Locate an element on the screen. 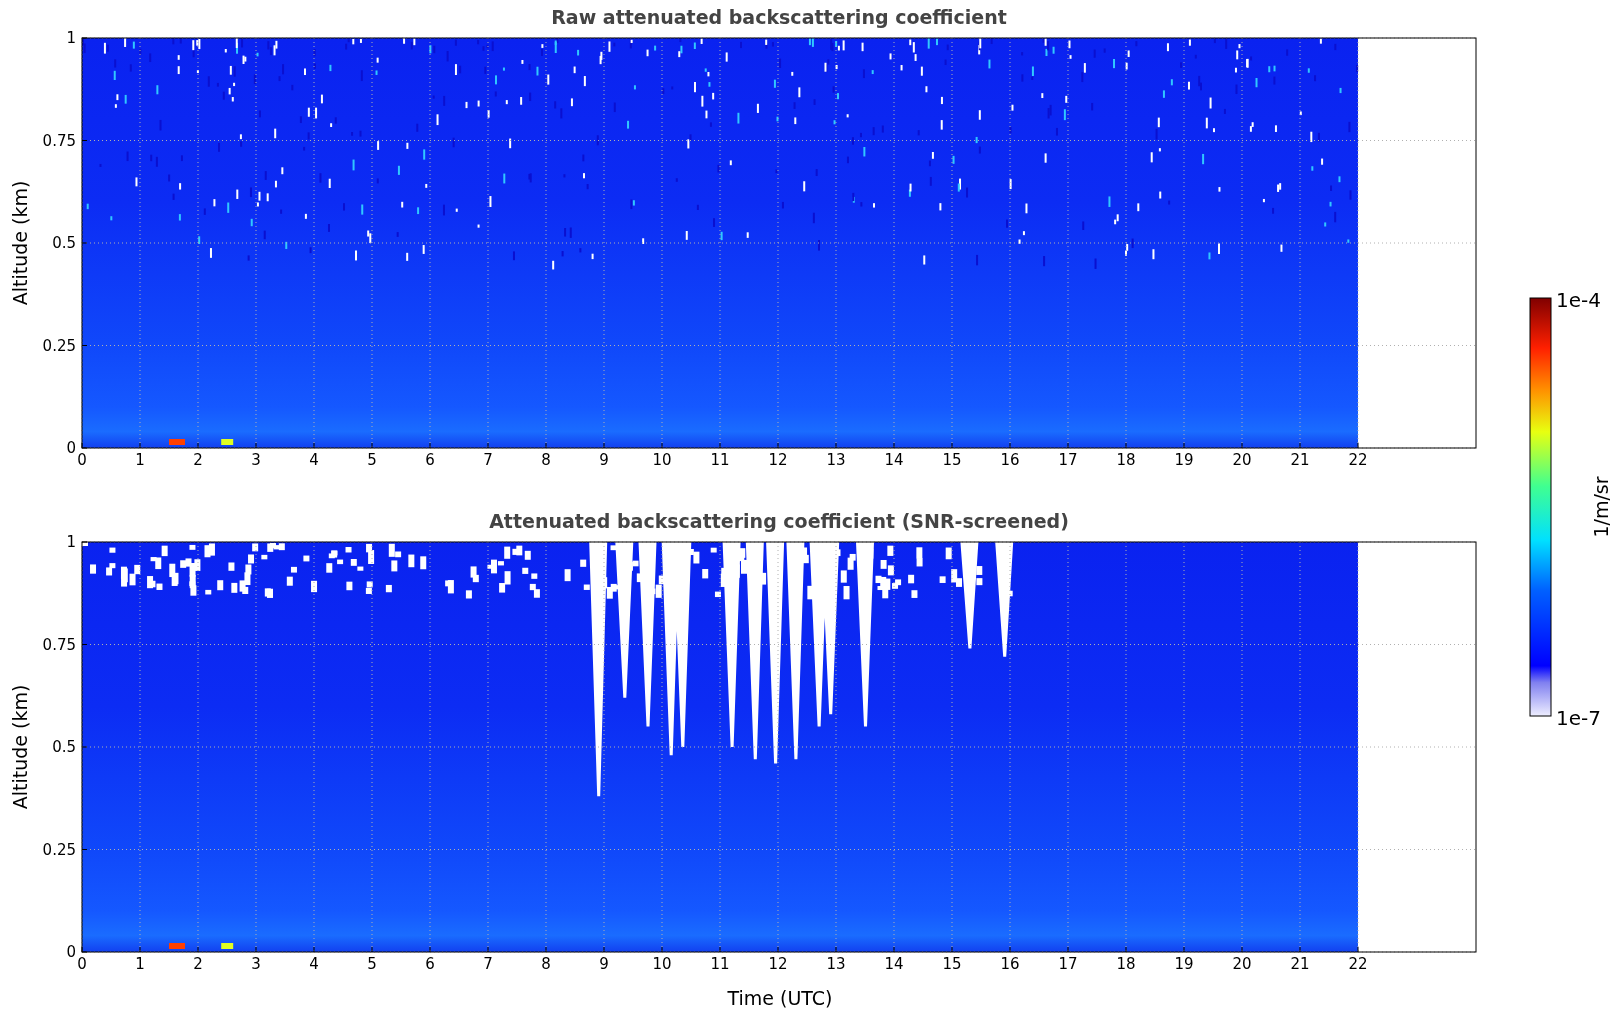  panel-title: Raw attenuated backscattering coefficient is located at coordinates (779, 17).